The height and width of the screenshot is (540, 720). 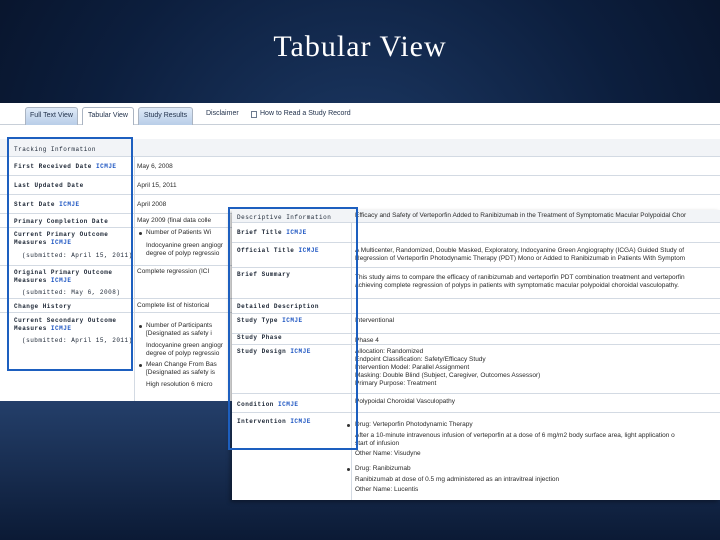 What do you see at coordinates (383, 469) in the screenshot?
I see `intervention-value-5: Drug: Ranibizumab` at bounding box center [383, 469].